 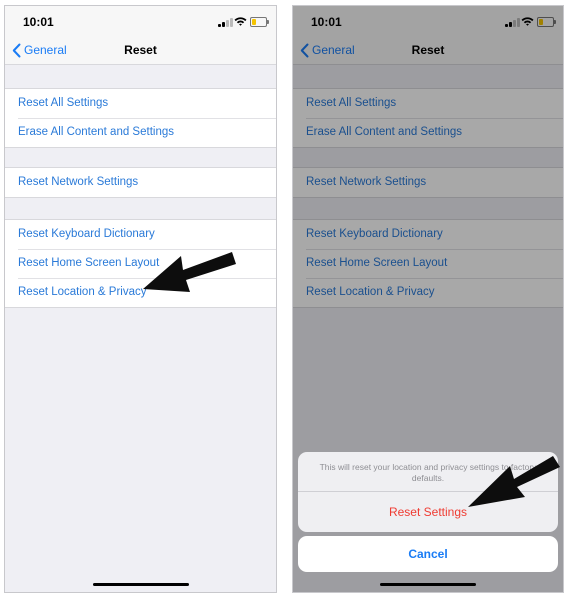 I want to click on page-title: Reset, so click(x=140, y=50).